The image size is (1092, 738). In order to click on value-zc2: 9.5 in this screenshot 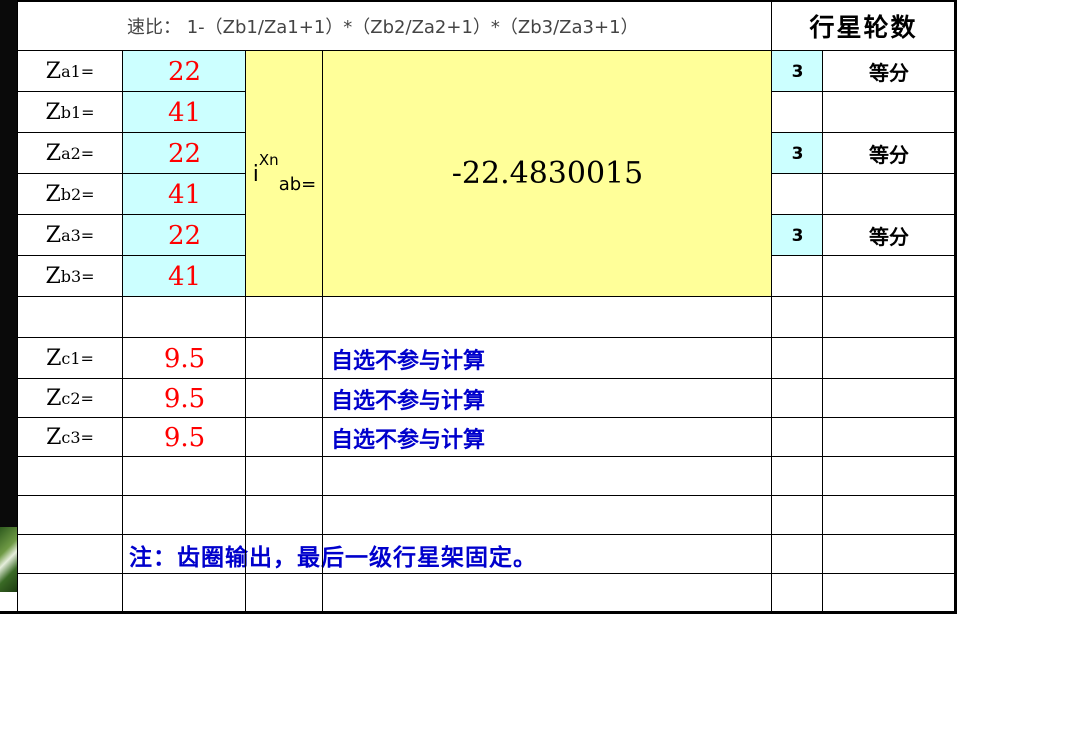, I will do `click(184, 398)`.